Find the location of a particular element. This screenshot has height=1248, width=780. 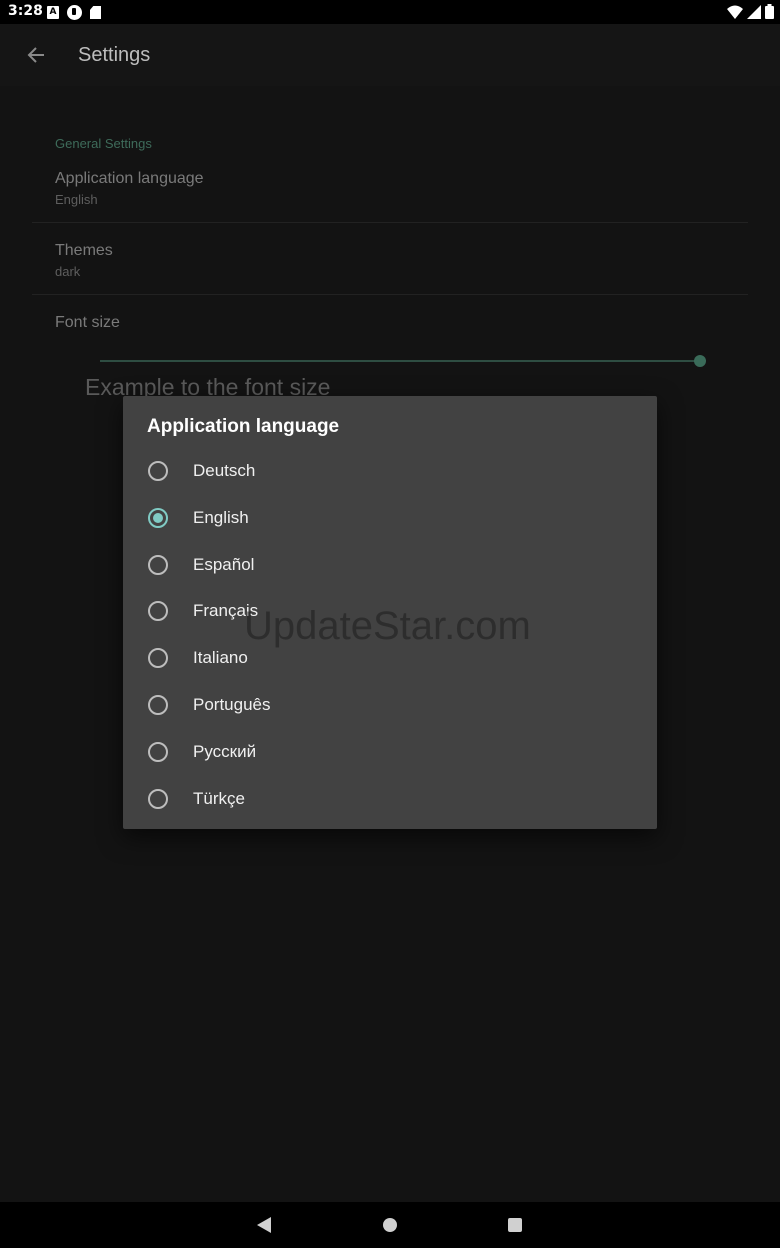

language-option-deutsch: Deutsch is located at coordinates (390, 471).